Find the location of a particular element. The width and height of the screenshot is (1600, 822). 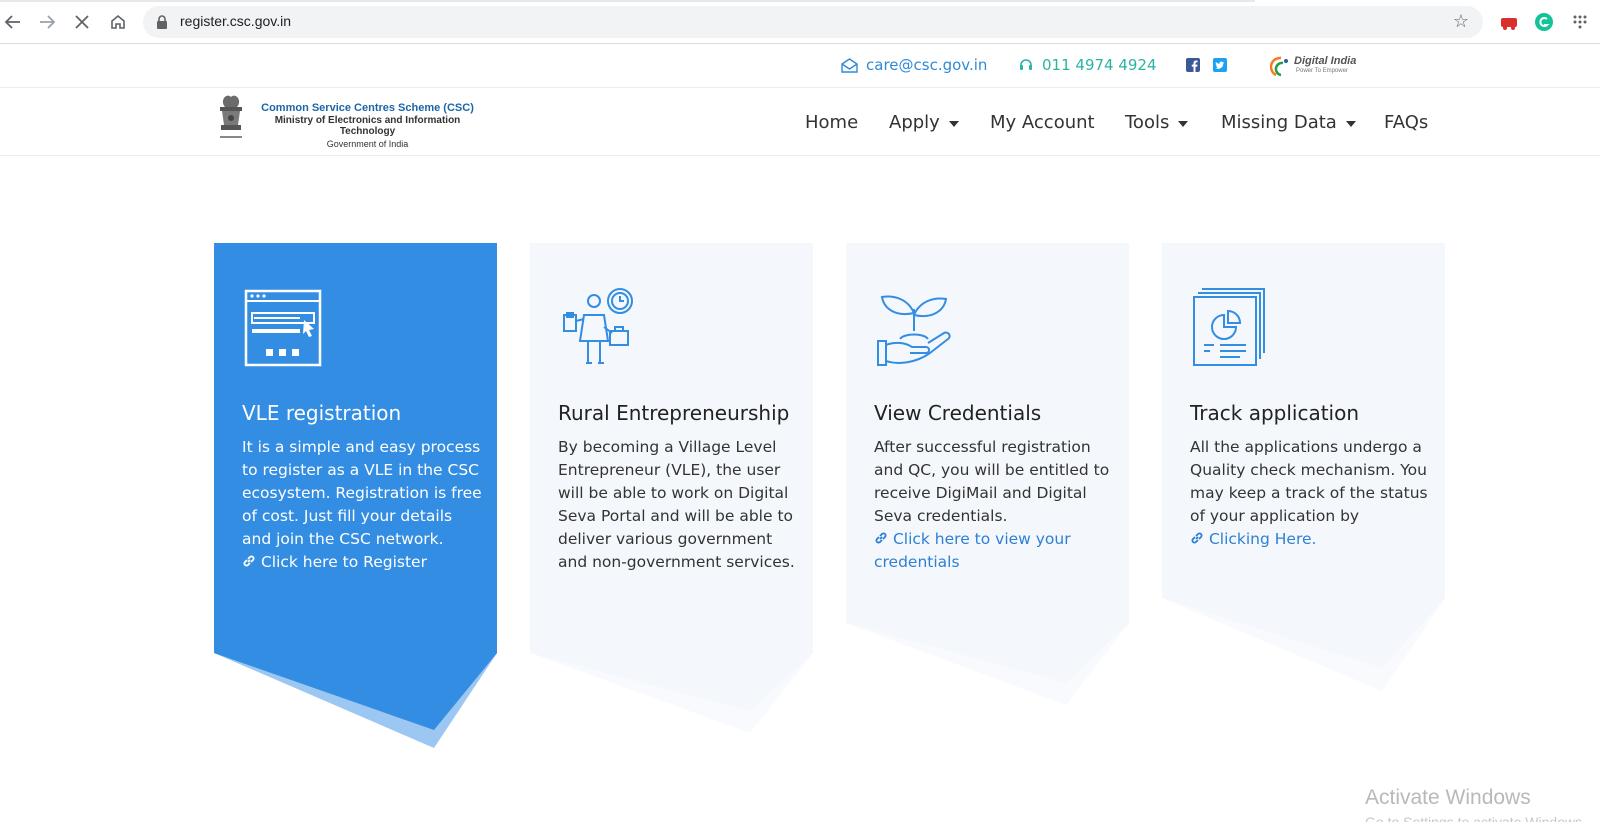

stop-loading-icon is located at coordinates (82, 22).